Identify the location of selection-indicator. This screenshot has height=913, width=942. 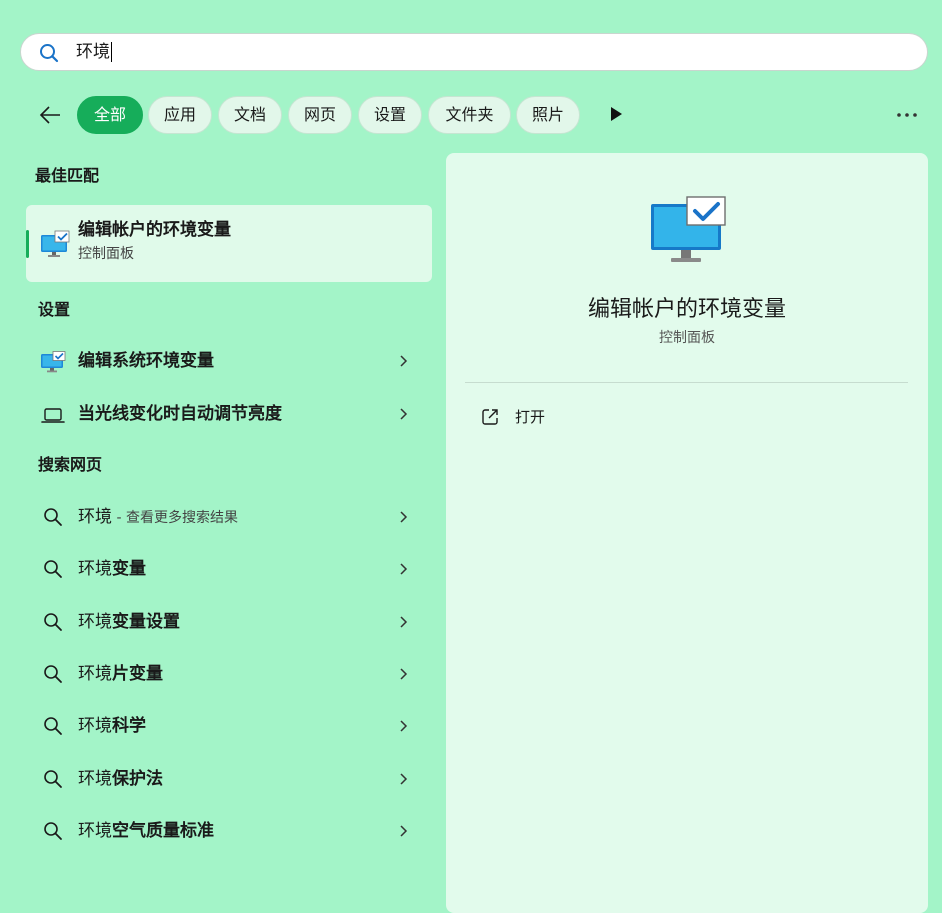
(27, 244).